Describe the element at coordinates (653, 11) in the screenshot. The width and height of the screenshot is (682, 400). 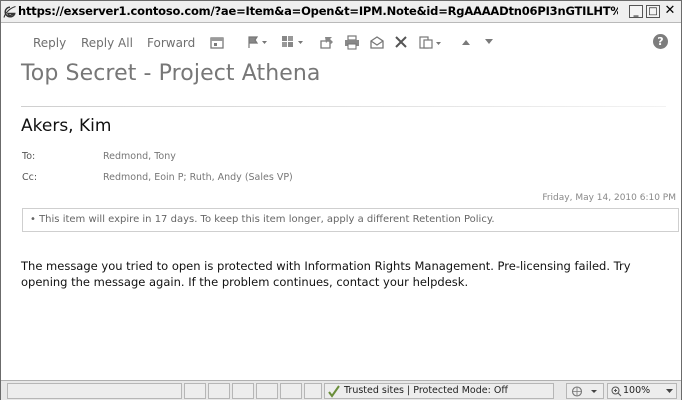
I see `maximize-button: □` at that location.